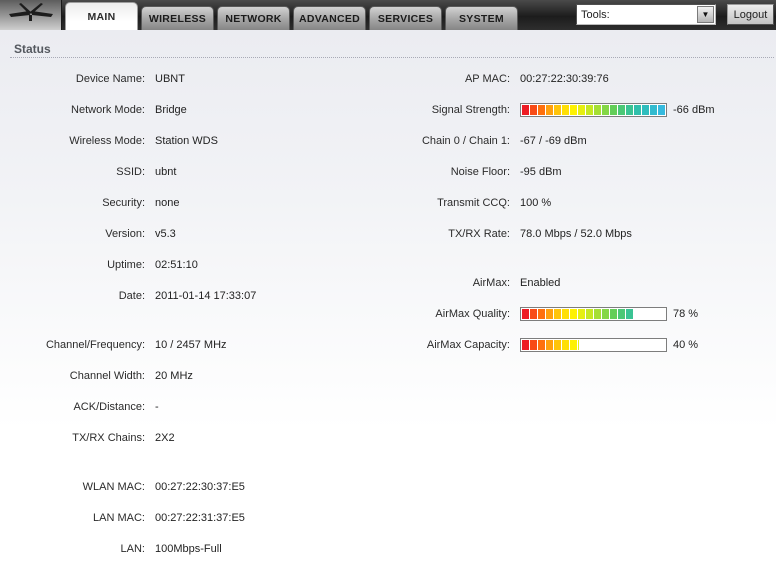 This screenshot has height=585, width=776. What do you see at coordinates (184, 264) in the screenshot?
I see `status-row: Uptime: 02:51:10` at bounding box center [184, 264].